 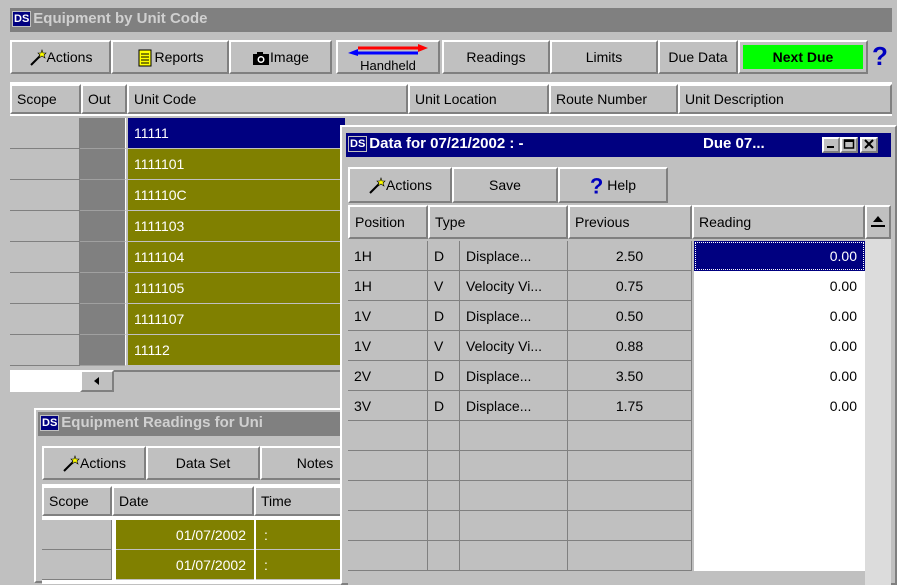 I want to click on data-row: 2V D Displace... 3.50 0.00, so click(x=606, y=376).